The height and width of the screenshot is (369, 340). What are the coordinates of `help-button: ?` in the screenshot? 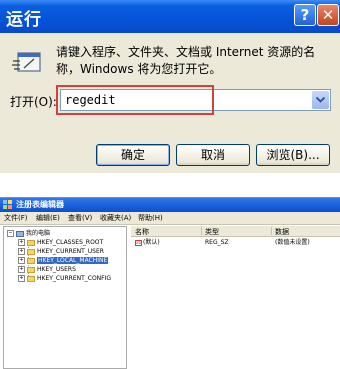 It's located at (305, 15).